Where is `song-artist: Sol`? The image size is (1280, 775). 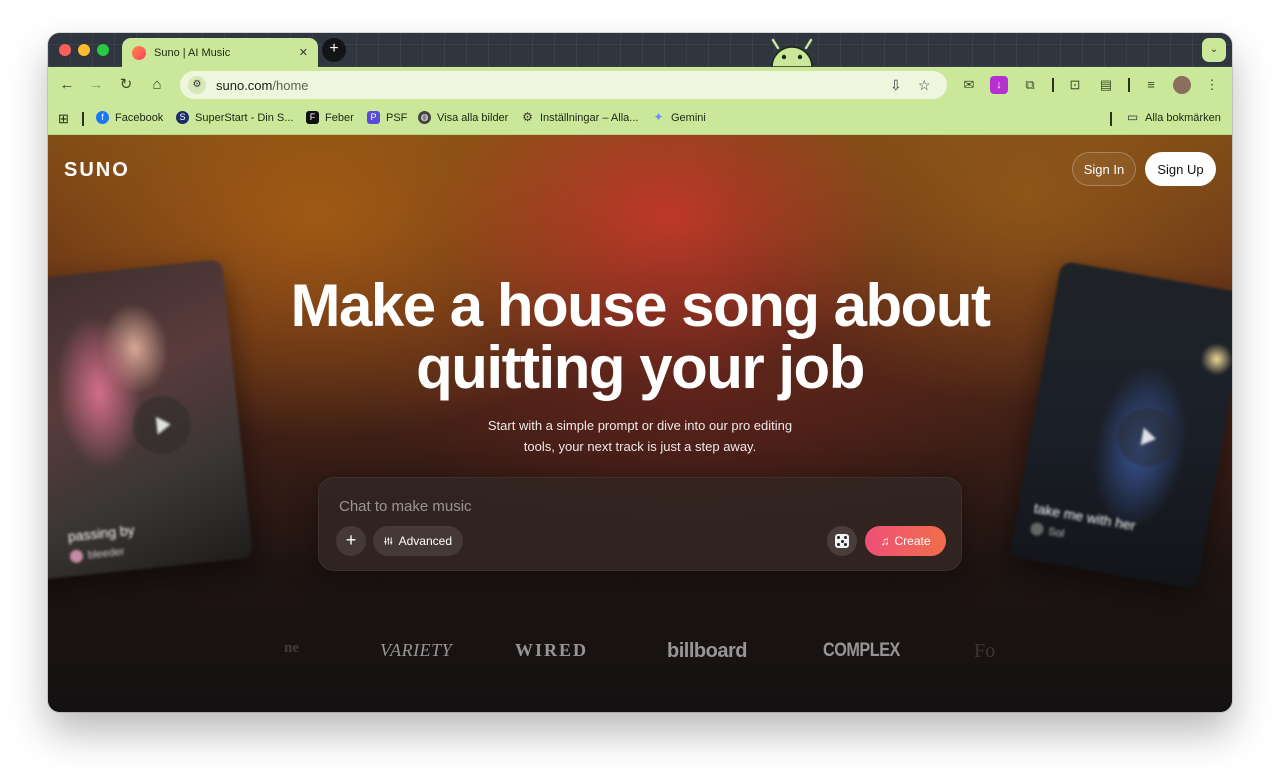 song-artist: Sol is located at coordinates (1047, 531).